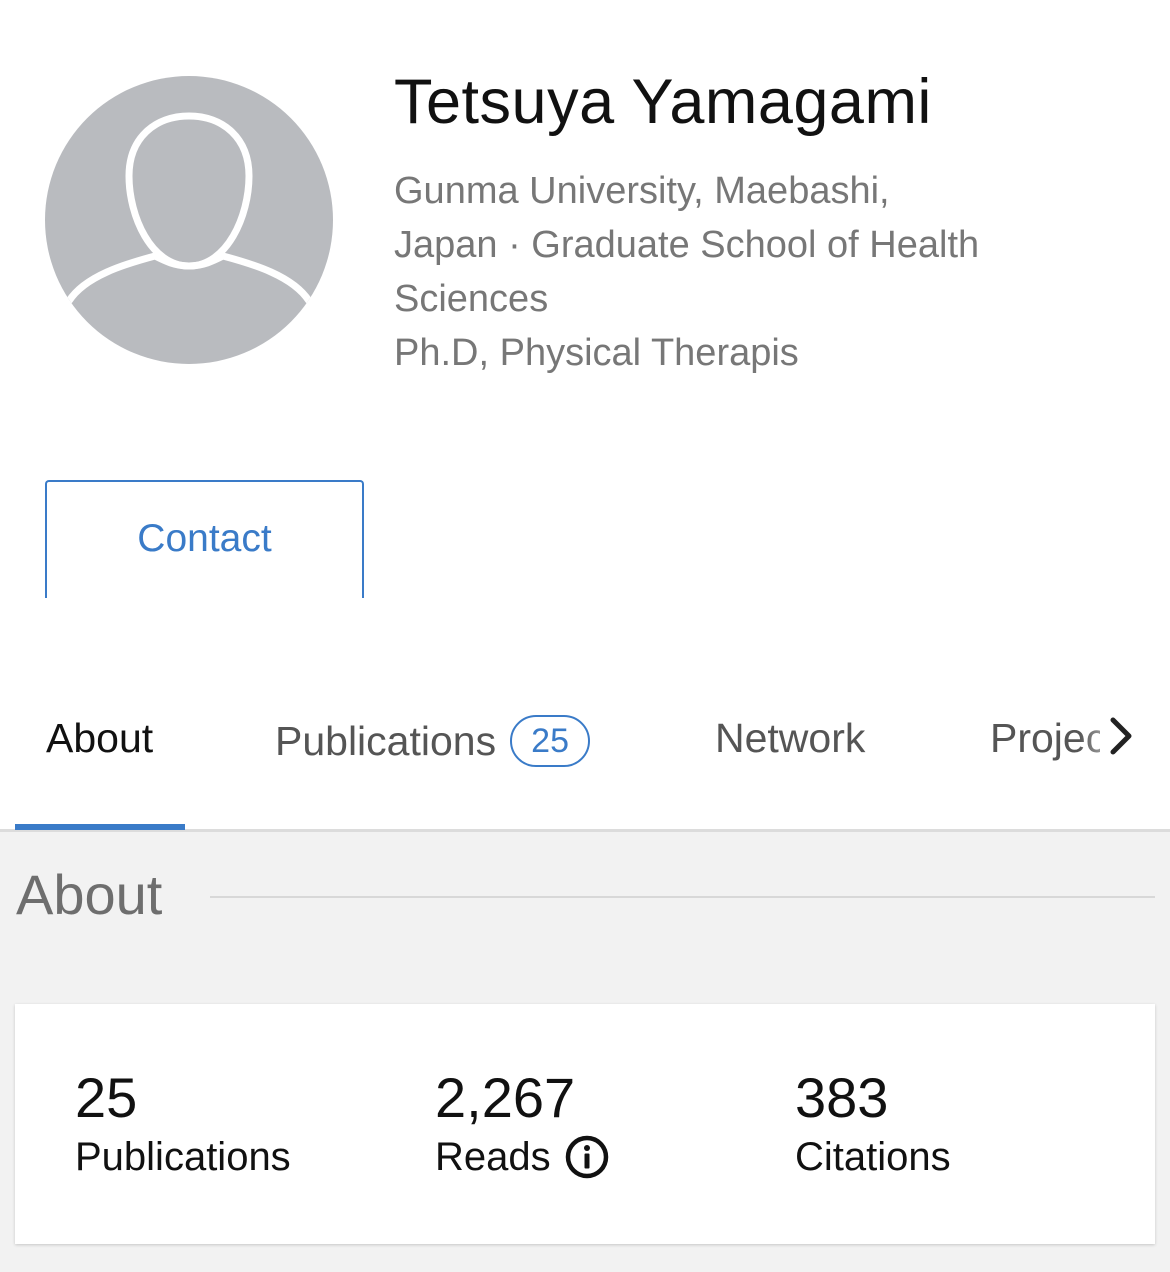 Image resolution: width=1170 pixels, height=1272 pixels. I want to click on tab-network: Network, so click(790, 738).